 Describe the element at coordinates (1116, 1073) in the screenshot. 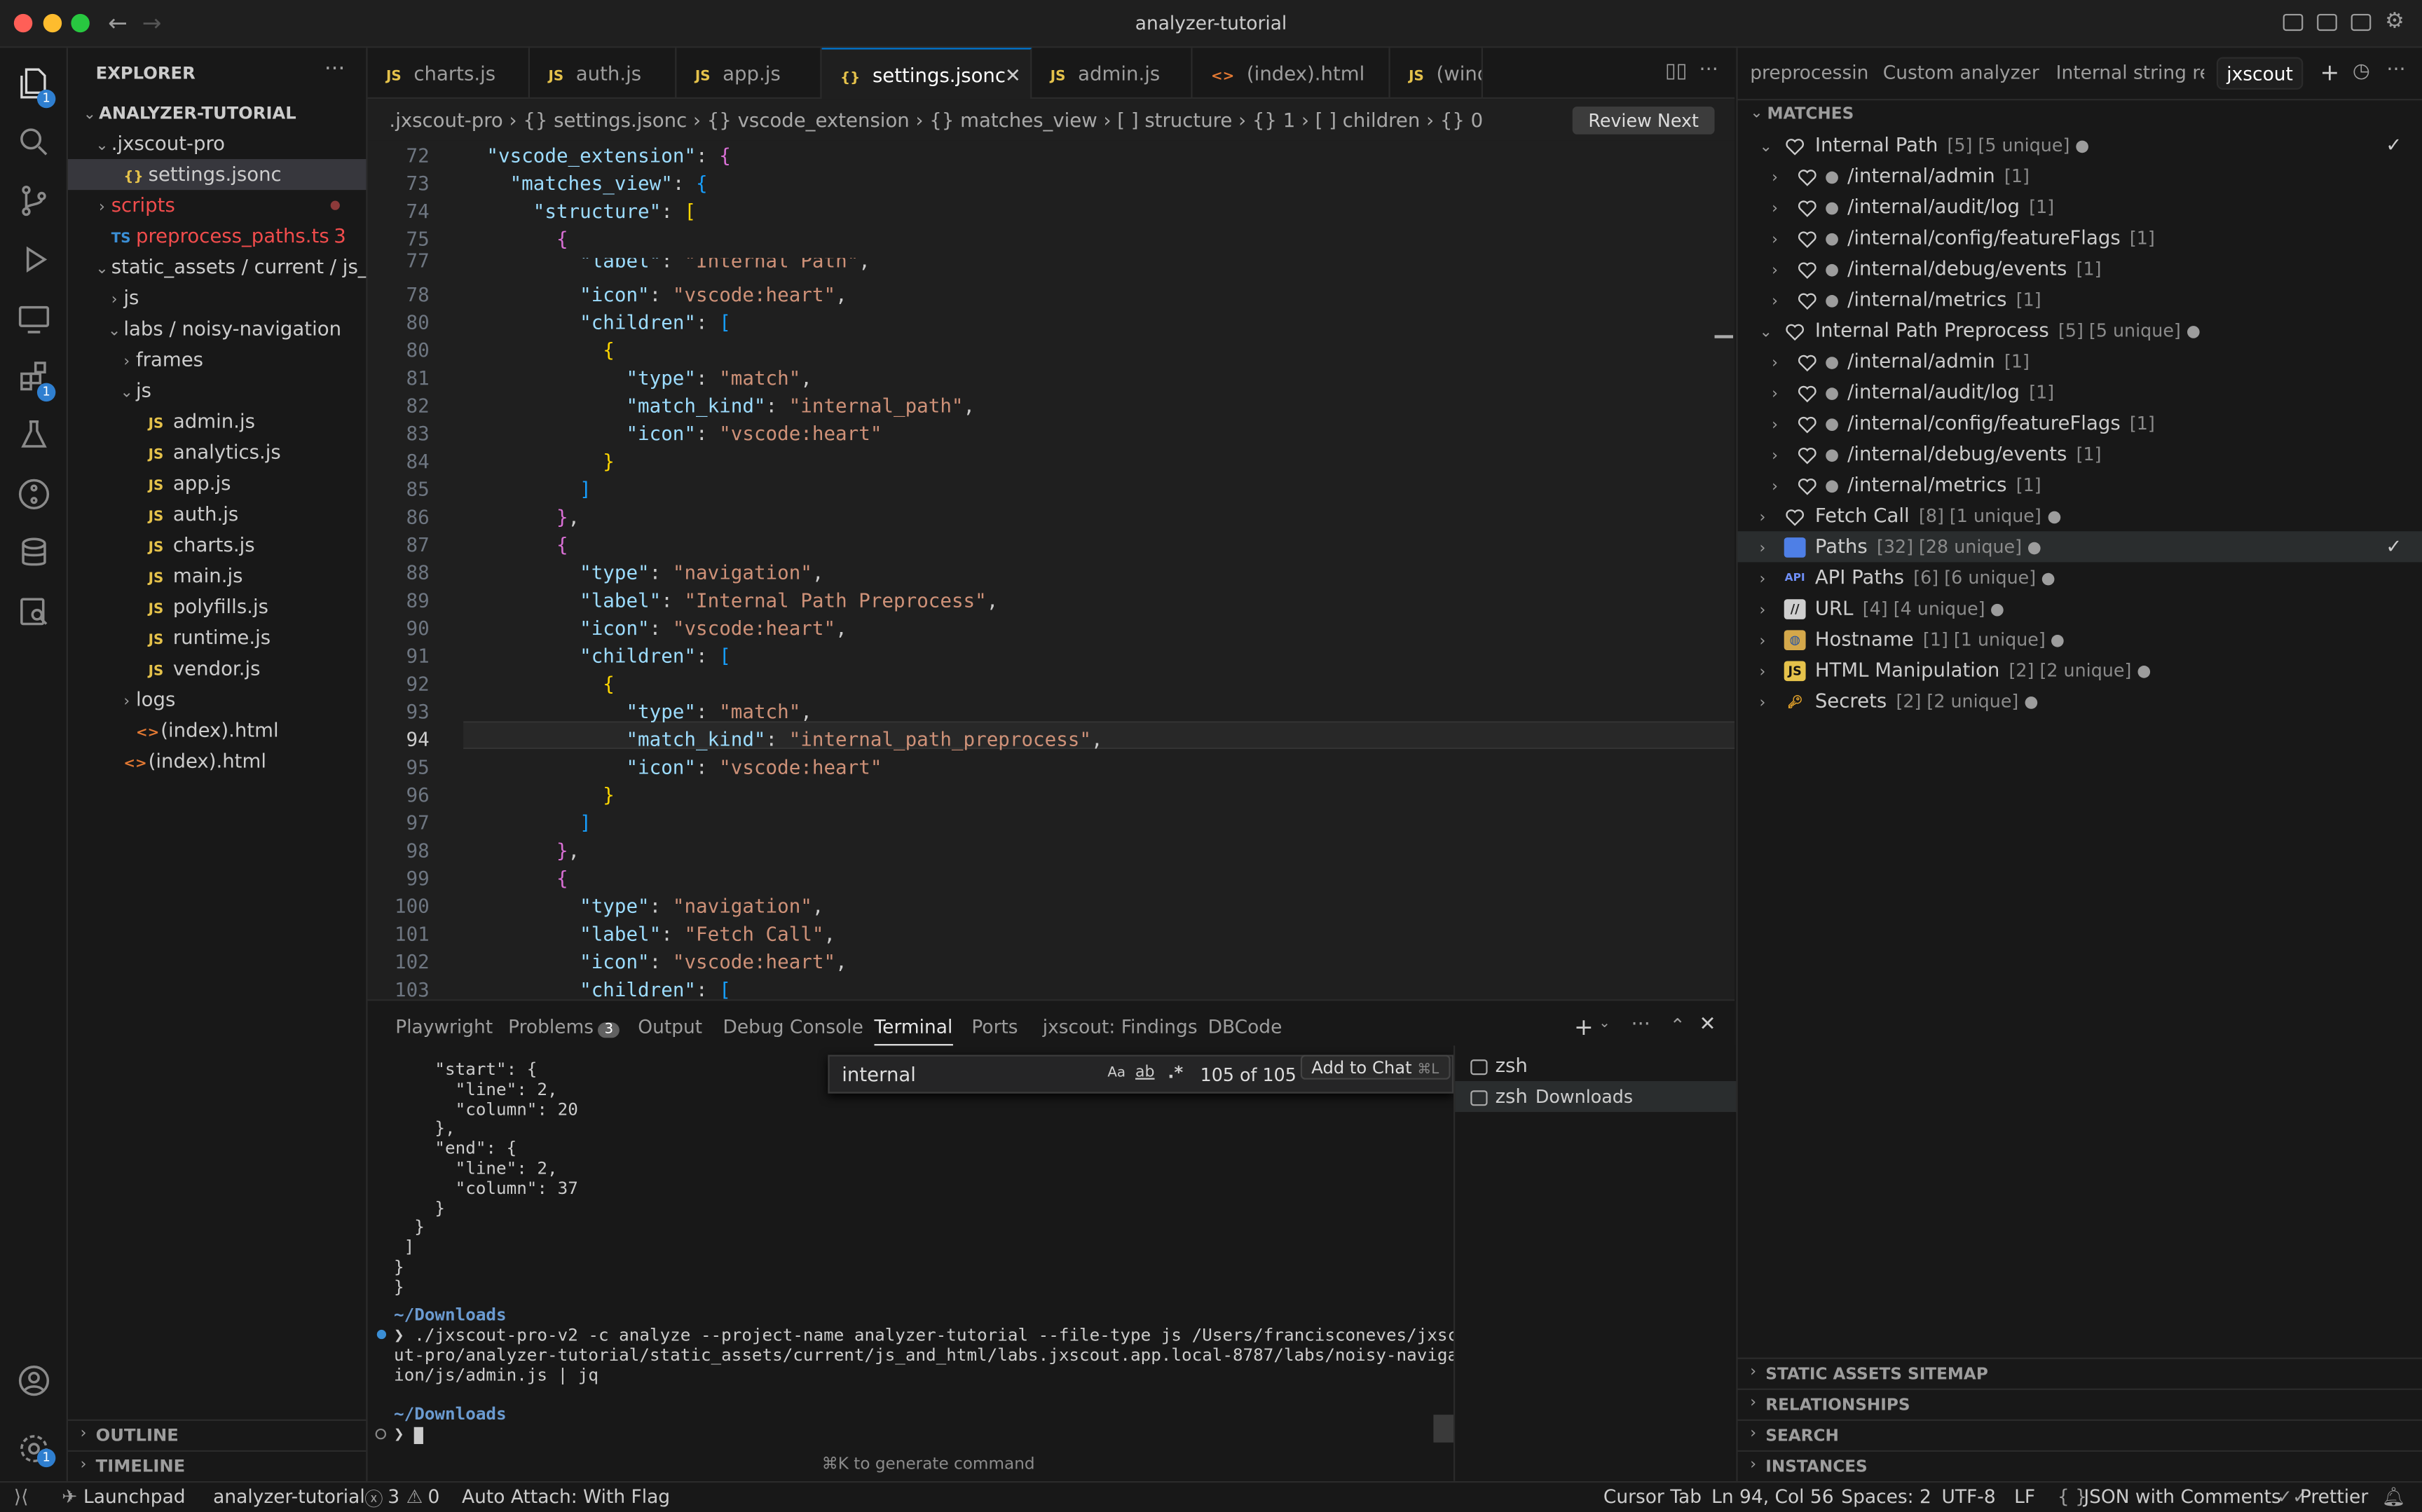

I see `match-case-toggle: Aa` at that location.